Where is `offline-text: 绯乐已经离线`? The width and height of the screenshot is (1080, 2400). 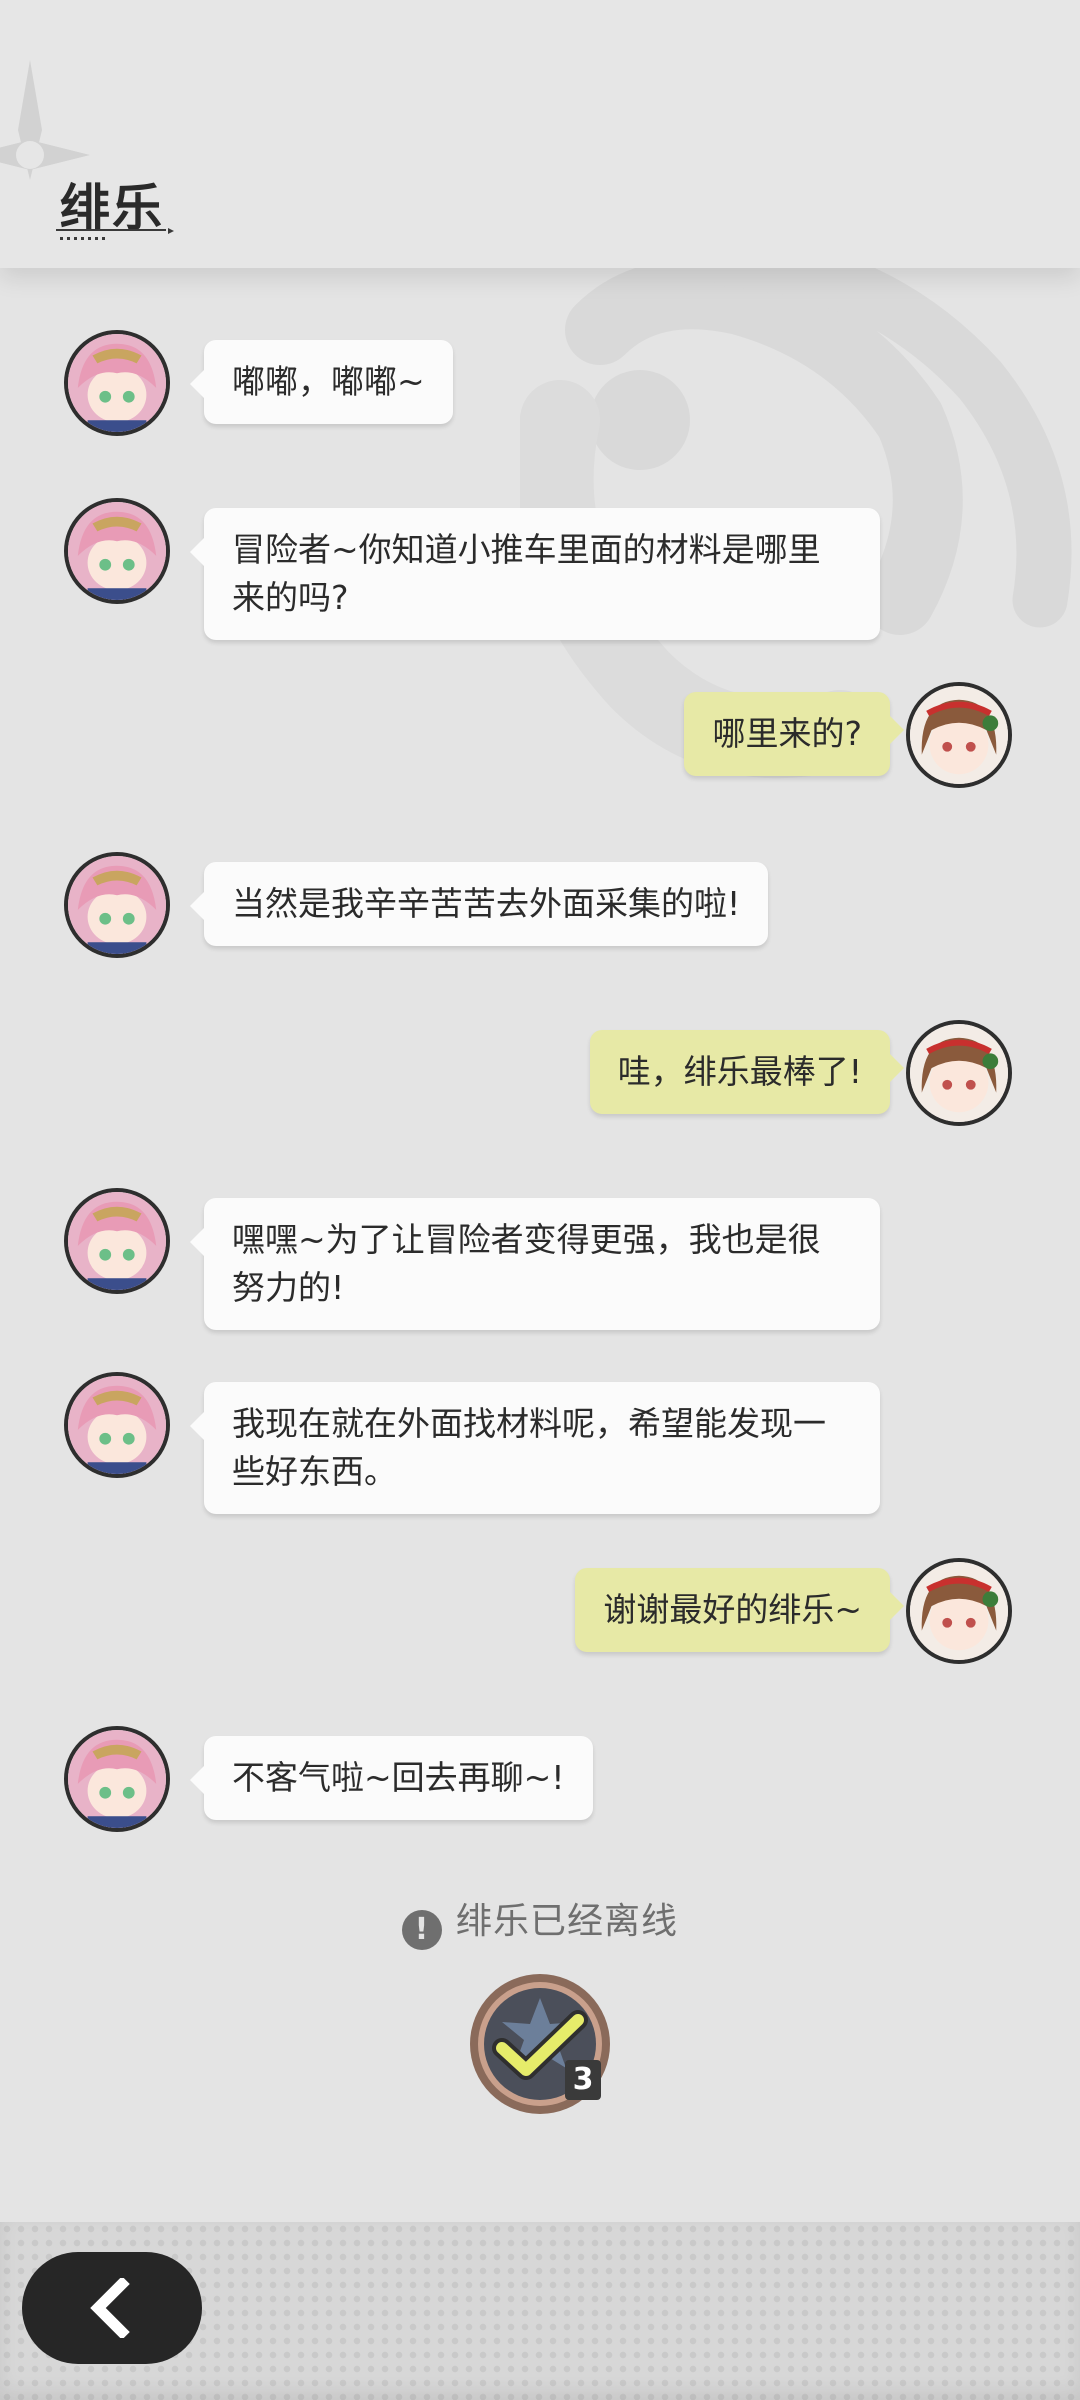 offline-text: 绯乐已经离线 is located at coordinates (566, 1921).